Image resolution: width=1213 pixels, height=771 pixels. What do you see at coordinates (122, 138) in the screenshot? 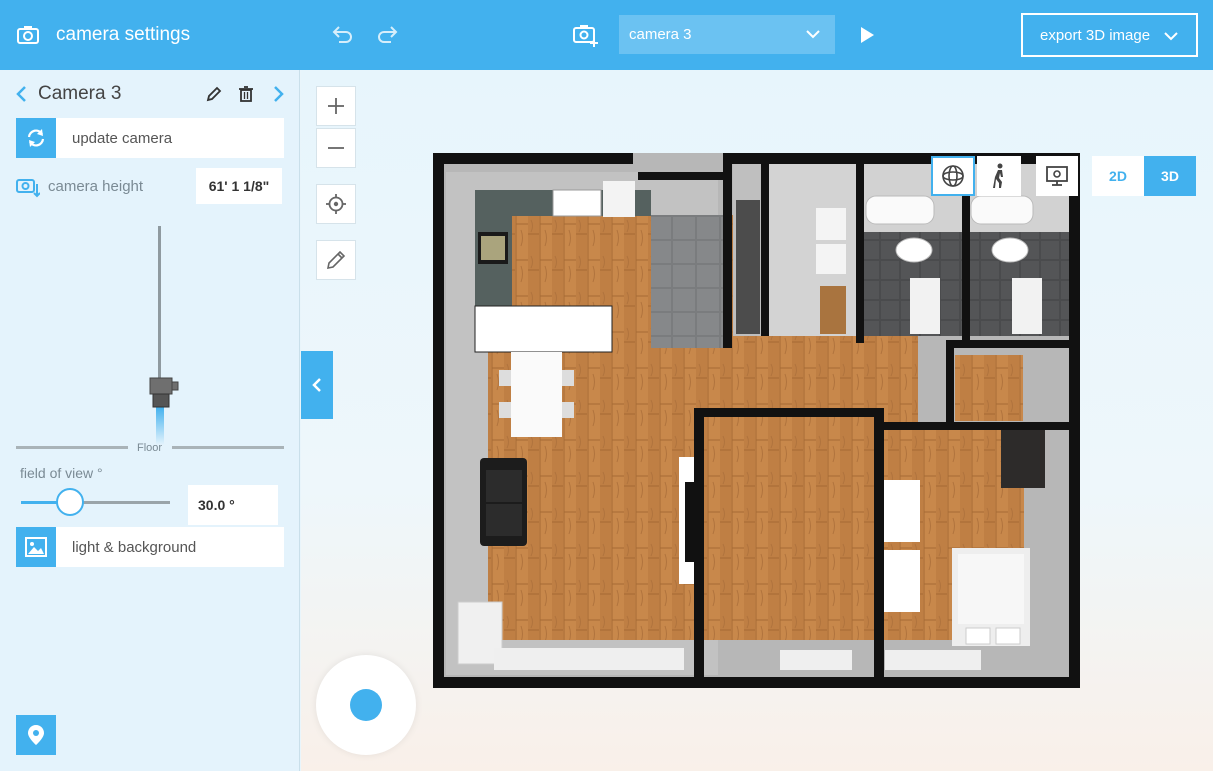
I see `update-camera-label: update camera` at bounding box center [122, 138].